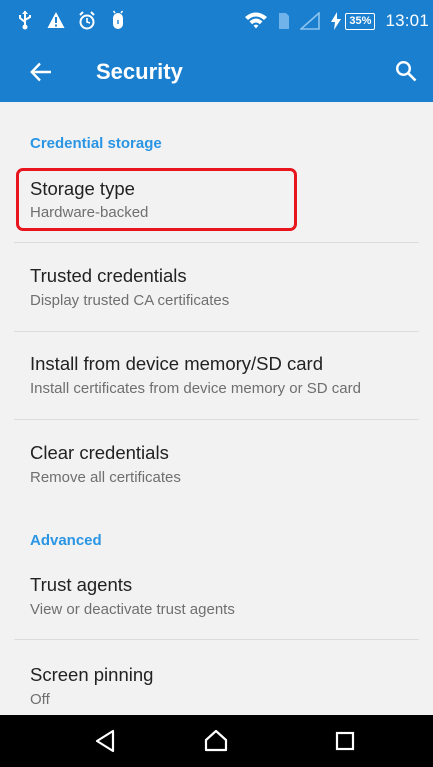  What do you see at coordinates (105, 477) in the screenshot?
I see `pref-summary: Remove all certificates` at bounding box center [105, 477].